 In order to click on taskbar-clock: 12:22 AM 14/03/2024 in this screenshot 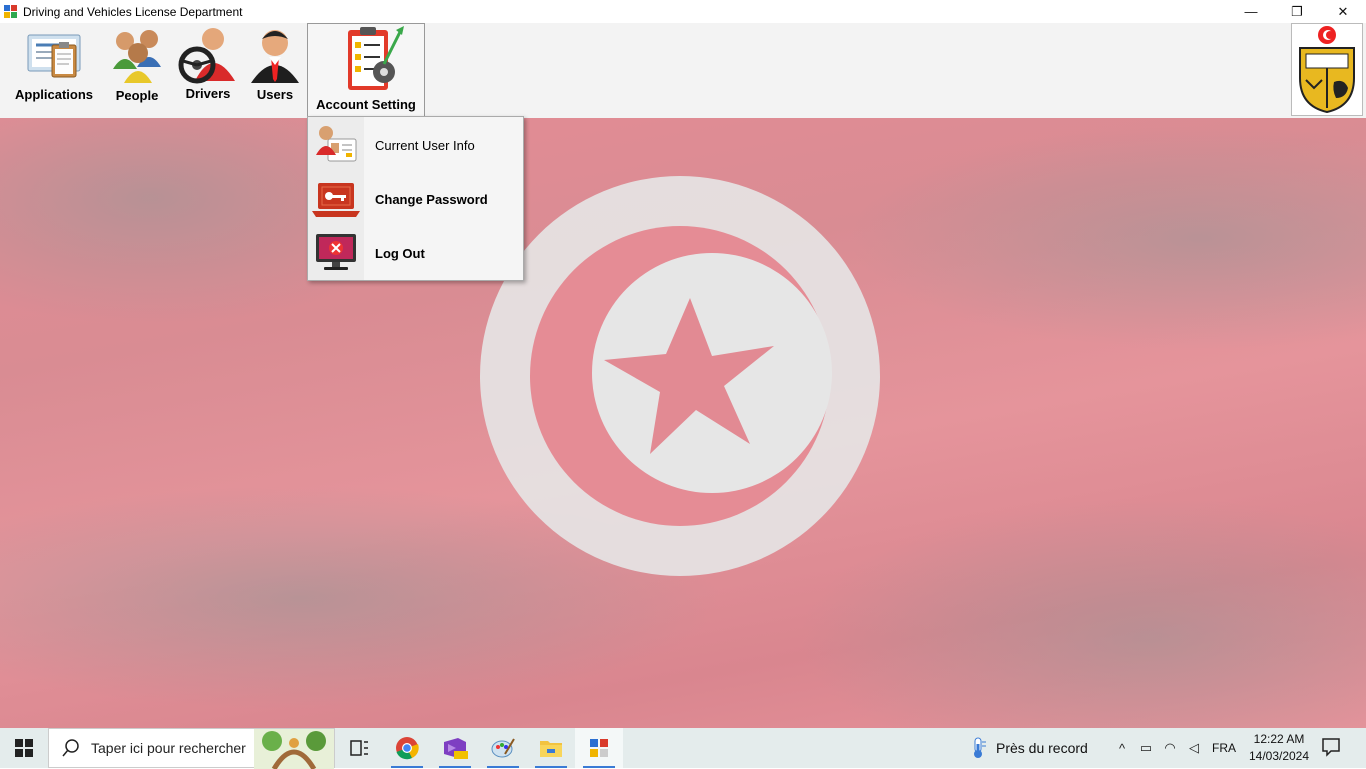, I will do `click(1279, 748)`.